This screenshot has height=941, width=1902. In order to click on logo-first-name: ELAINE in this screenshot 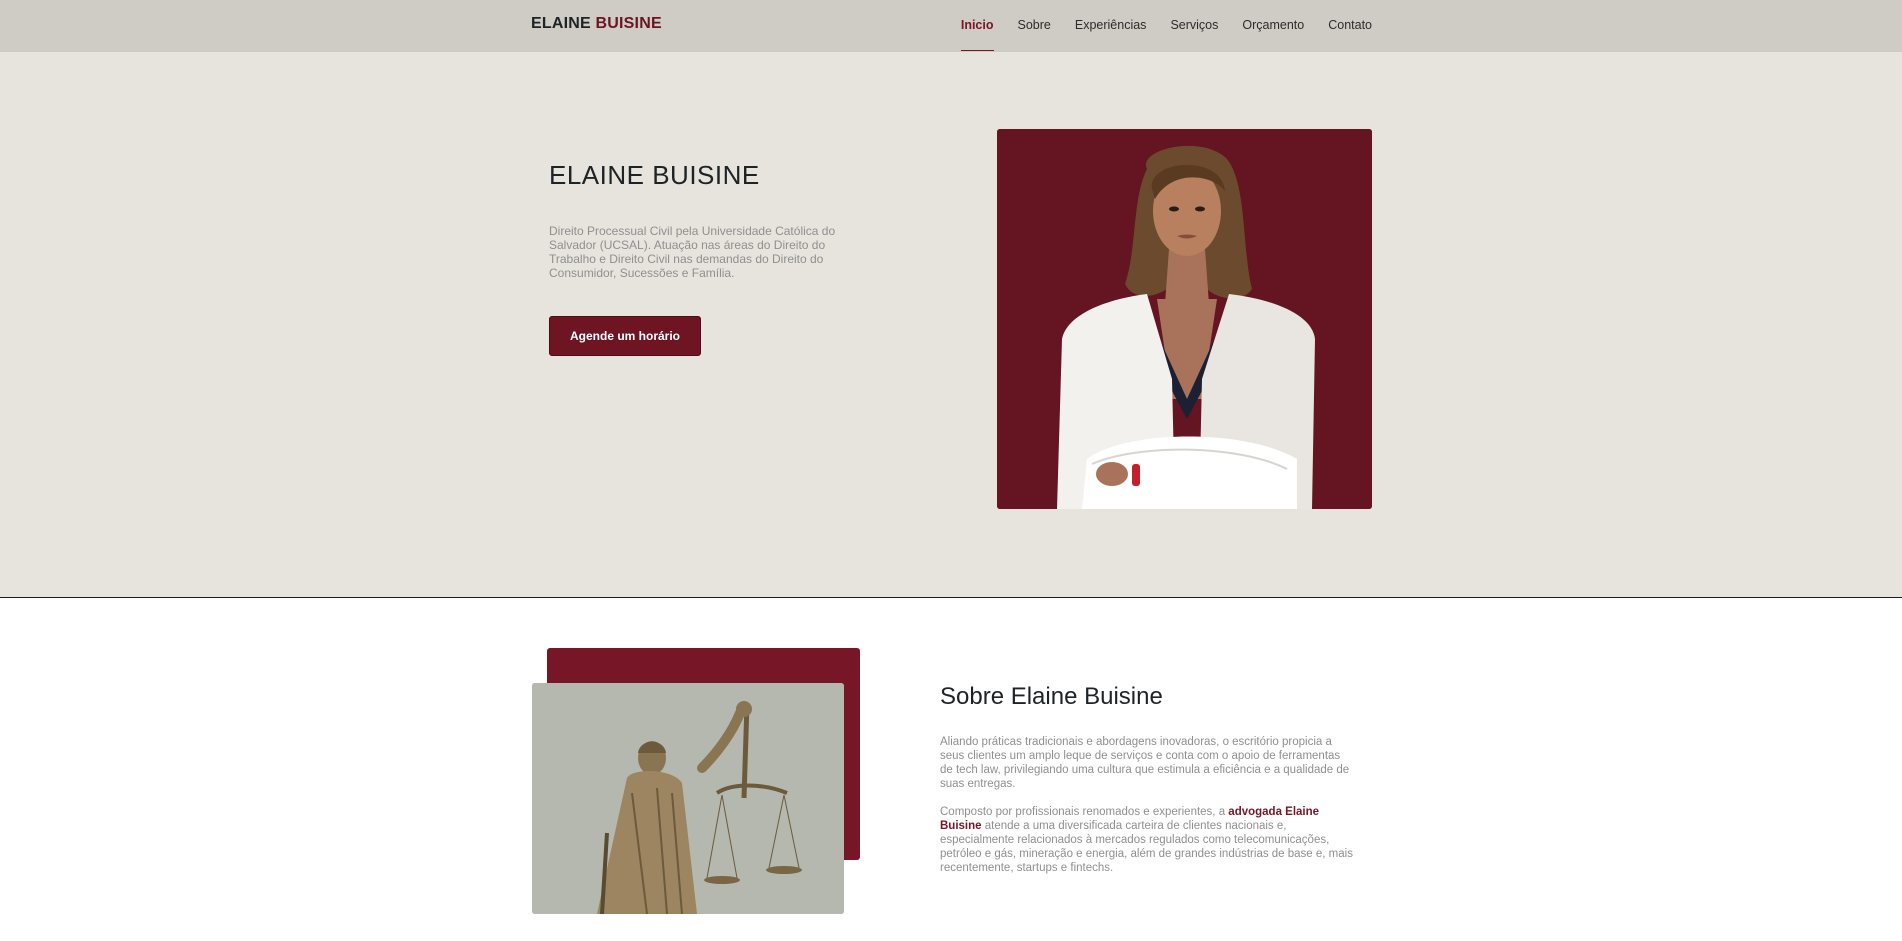, I will do `click(561, 23)`.